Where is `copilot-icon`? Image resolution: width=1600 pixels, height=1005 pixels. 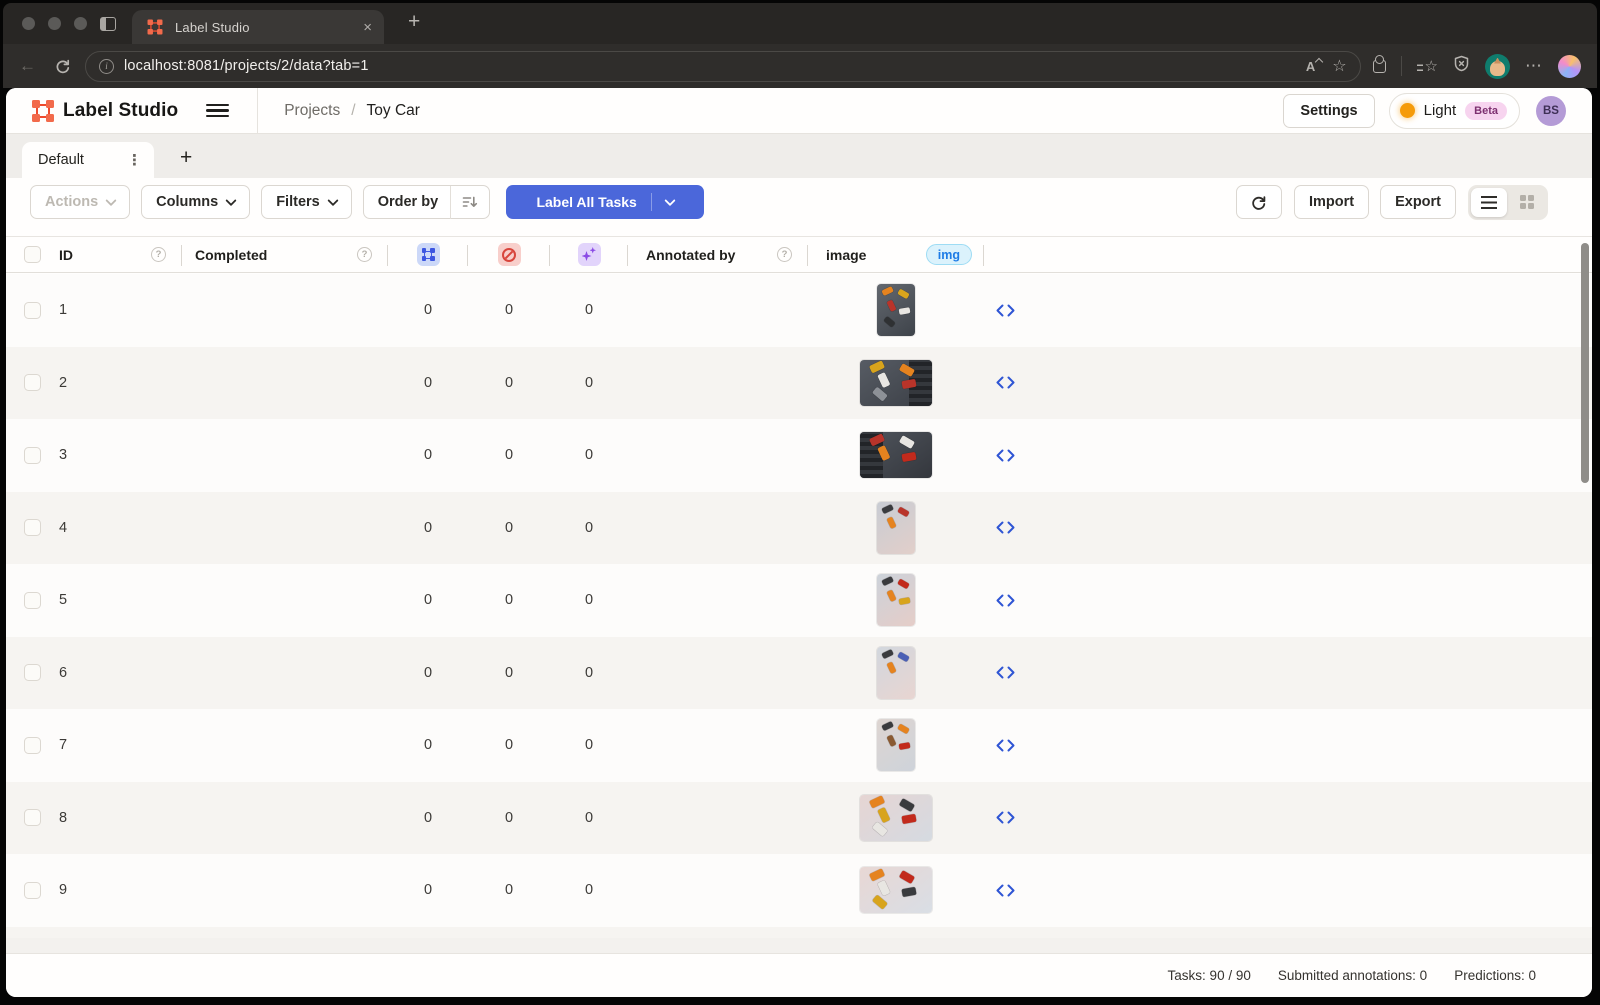
copilot-icon is located at coordinates (1569, 66).